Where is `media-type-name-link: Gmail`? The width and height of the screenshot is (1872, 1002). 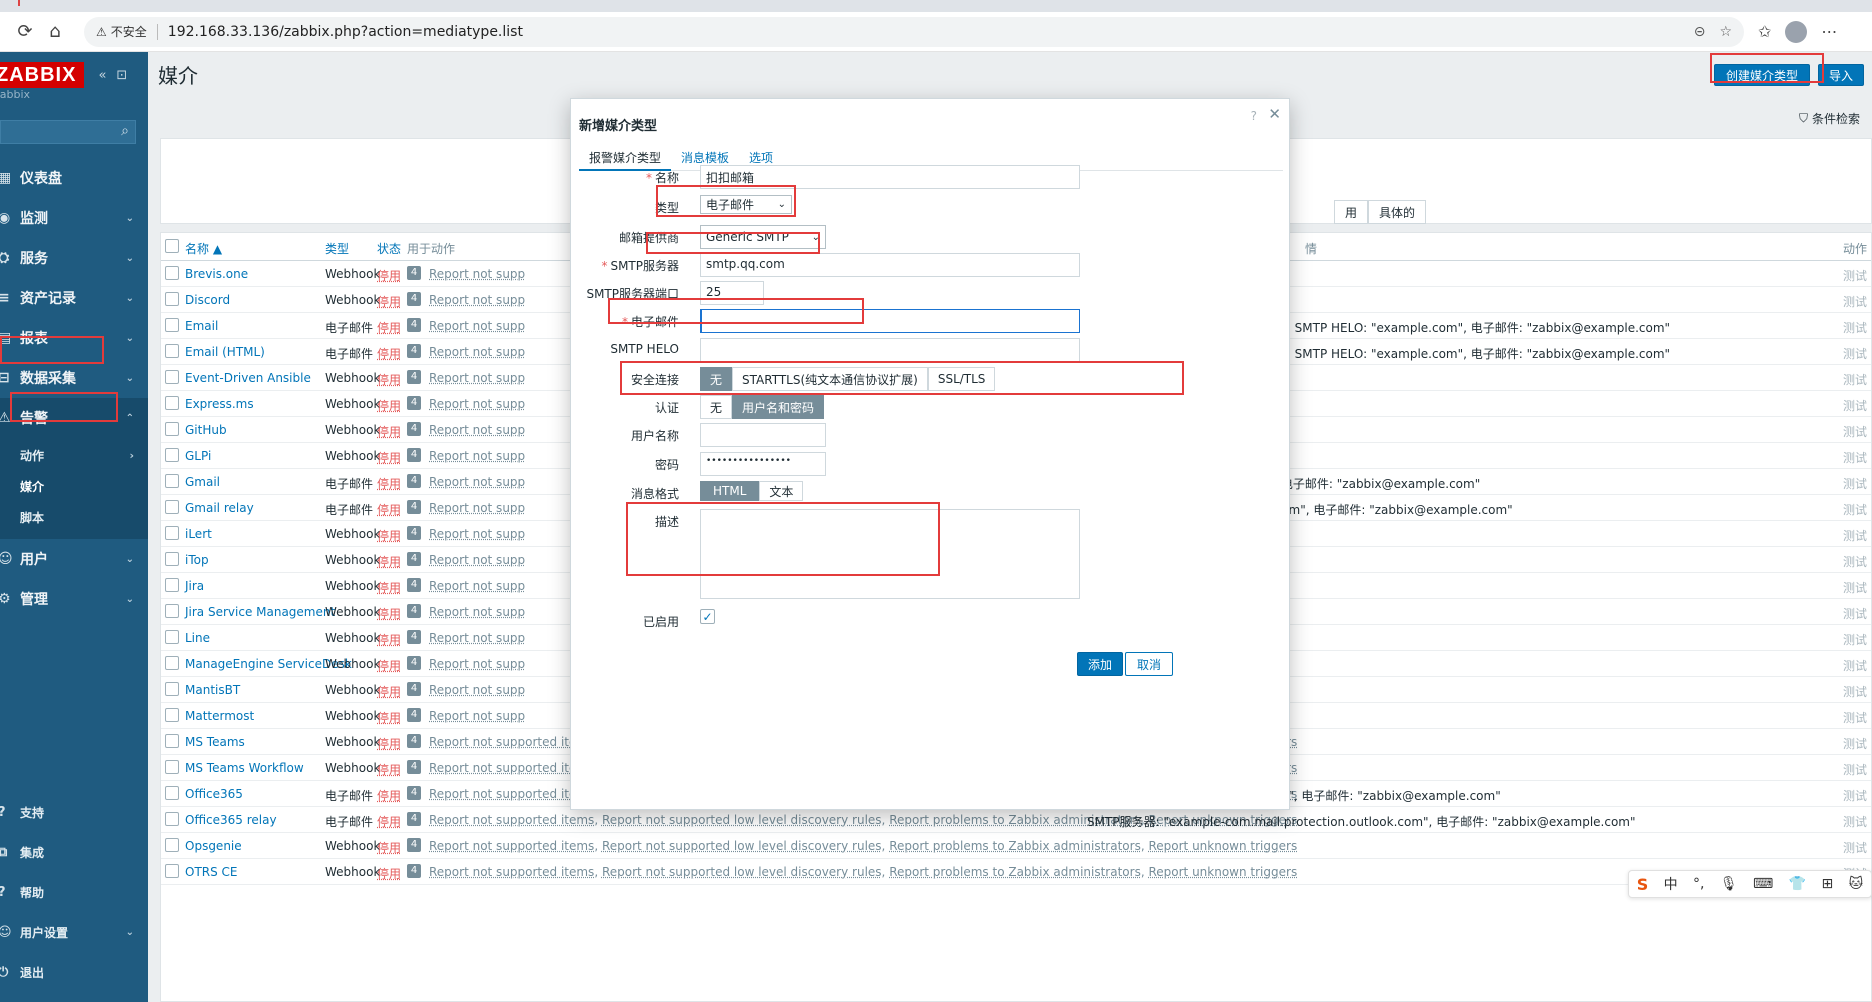 media-type-name-link: Gmail is located at coordinates (202, 482).